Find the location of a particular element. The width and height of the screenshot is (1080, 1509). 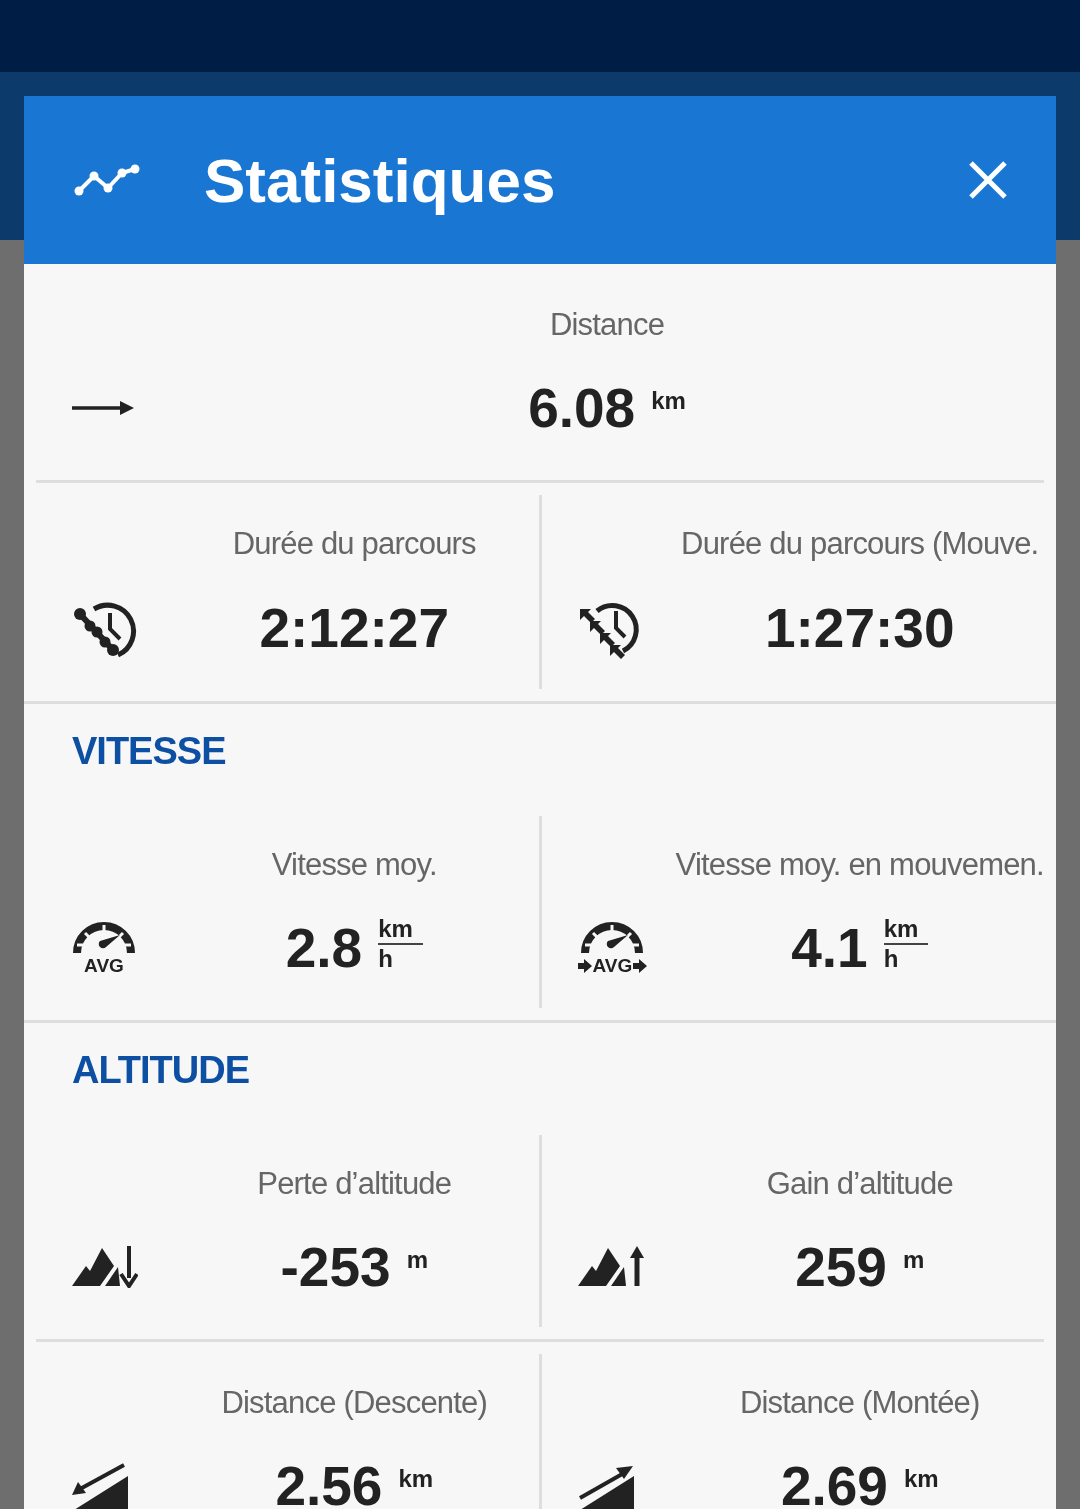

stat-label: Distance is located at coordinates (607, 325).